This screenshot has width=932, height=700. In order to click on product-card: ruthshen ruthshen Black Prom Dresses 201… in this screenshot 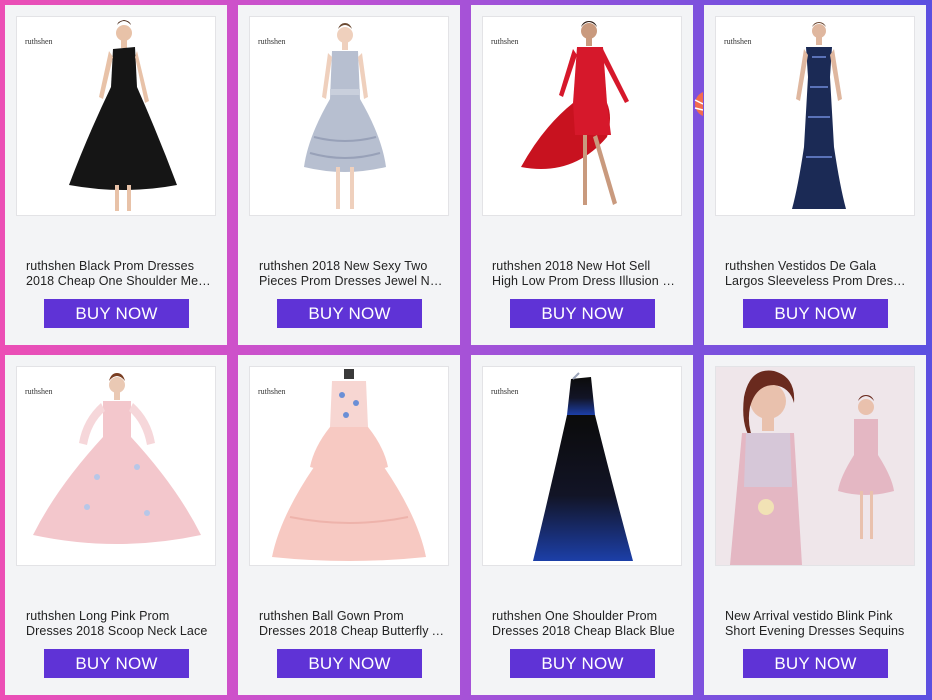, I will do `click(116, 175)`.